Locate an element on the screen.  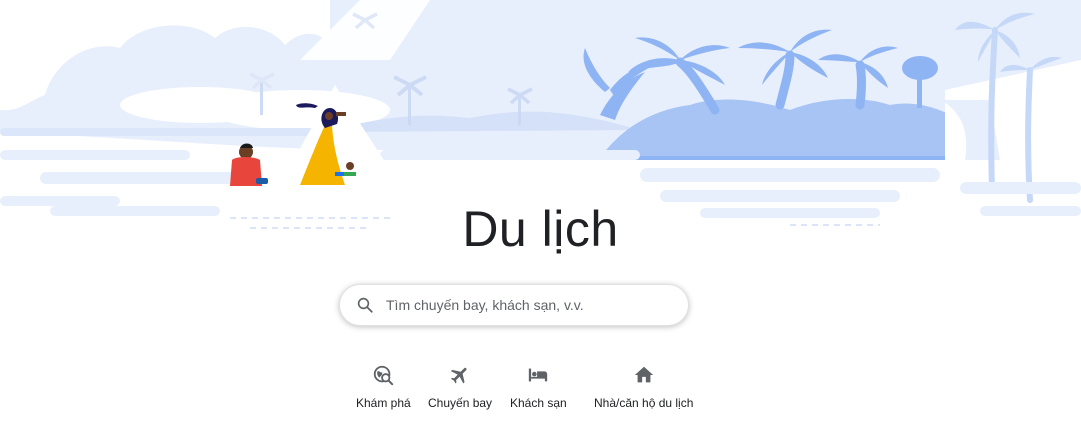
search-input is located at coordinates (537, 305).